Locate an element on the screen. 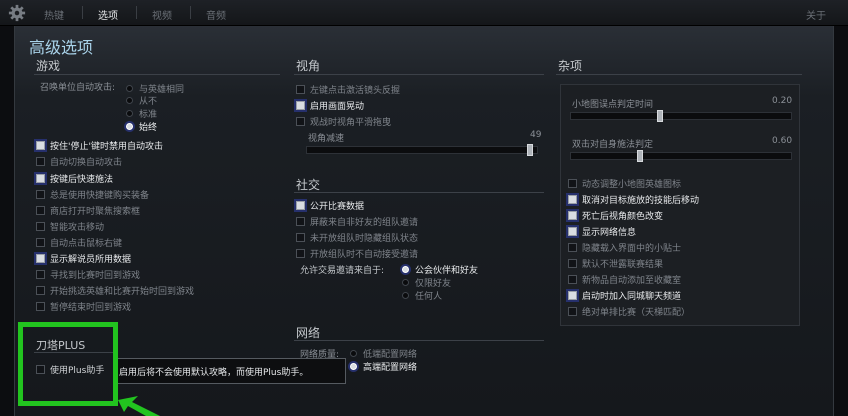 The height and width of the screenshot is (416, 848). self-cast-value: 0.60 is located at coordinates (782, 141).